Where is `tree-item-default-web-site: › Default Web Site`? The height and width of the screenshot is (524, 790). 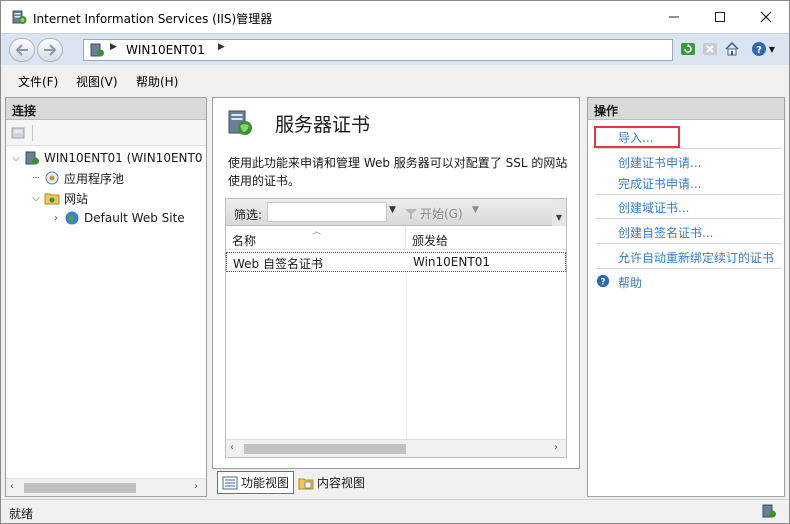 tree-item-default-web-site: › Default Web Site is located at coordinates (117, 218).